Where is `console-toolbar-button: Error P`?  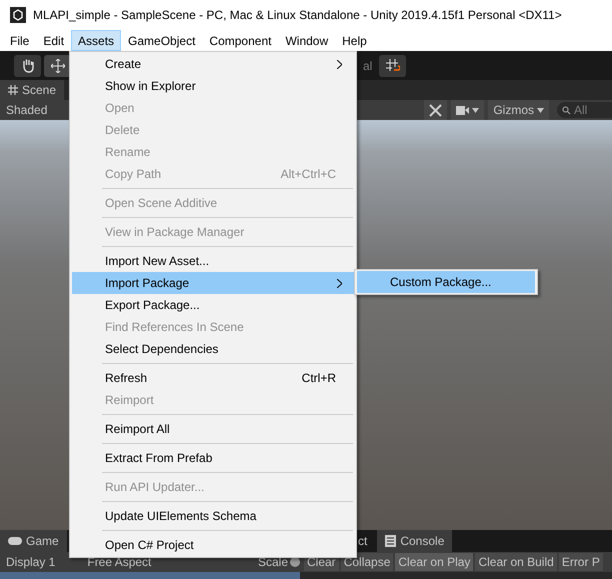 console-toolbar-button: Error P is located at coordinates (580, 562).